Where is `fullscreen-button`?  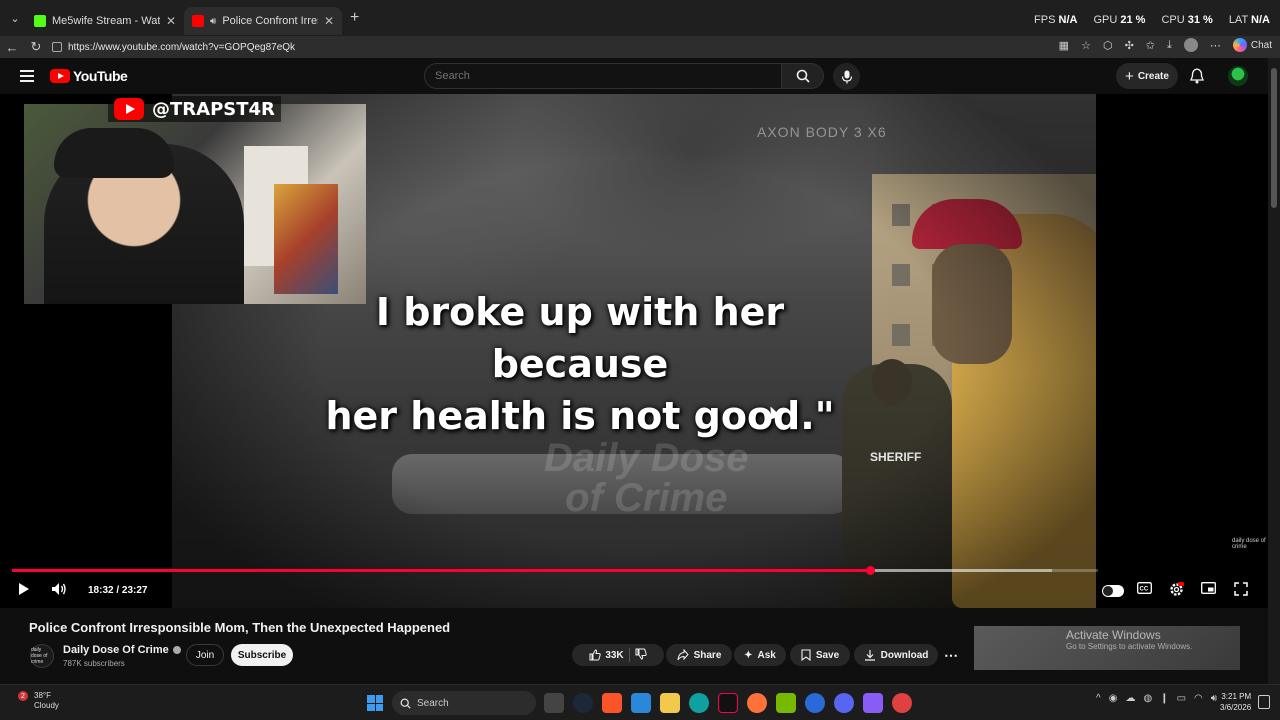 fullscreen-button is located at coordinates (1241, 589).